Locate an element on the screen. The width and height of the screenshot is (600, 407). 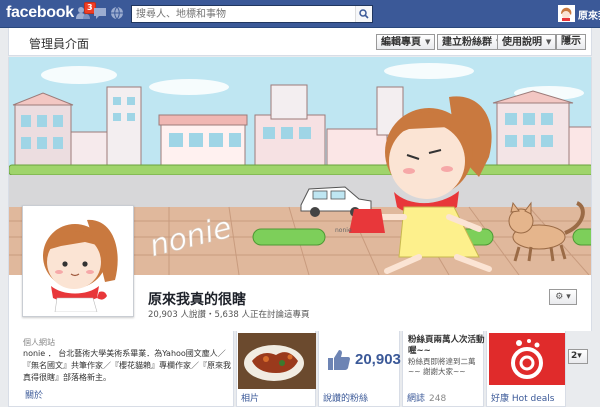
likes-count: 20,903 is located at coordinates (378, 359).